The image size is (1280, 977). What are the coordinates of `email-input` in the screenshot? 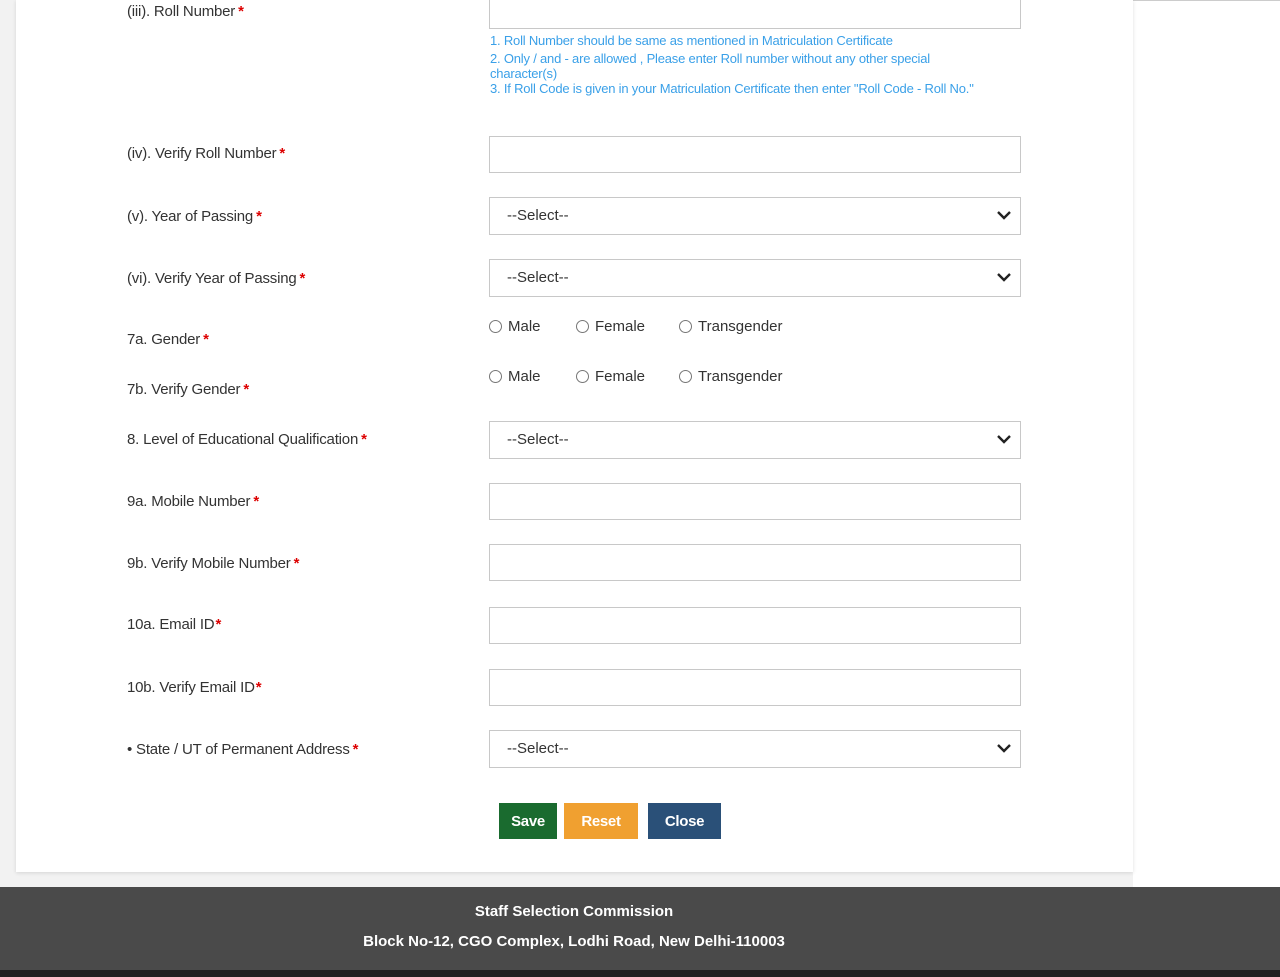 It's located at (755, 625).